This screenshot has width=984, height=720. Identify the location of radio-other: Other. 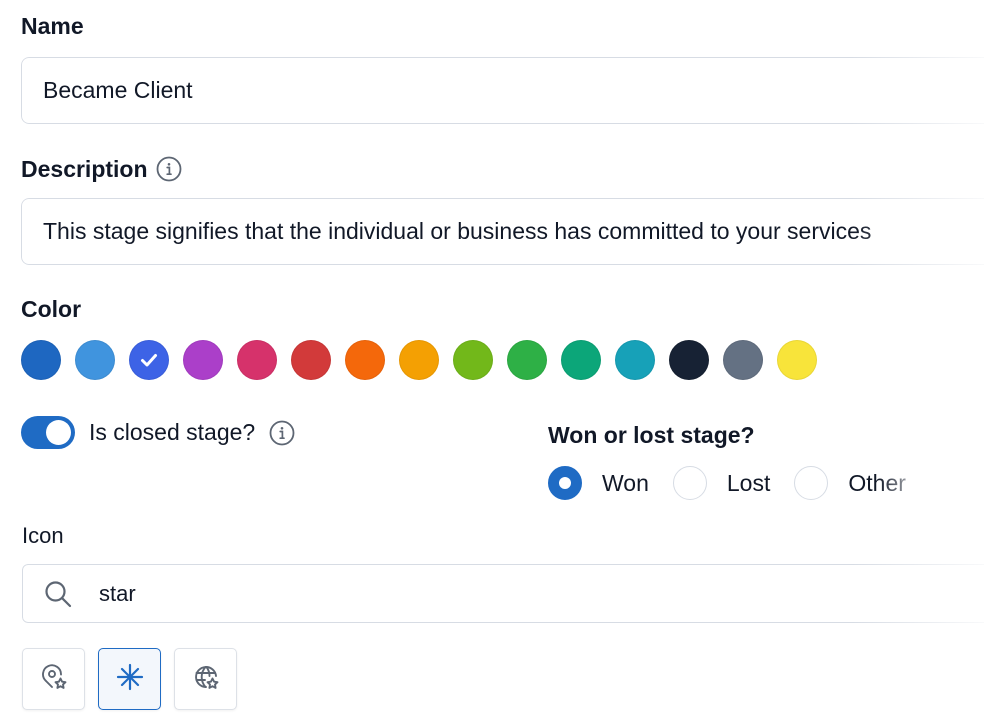
(850, 483).